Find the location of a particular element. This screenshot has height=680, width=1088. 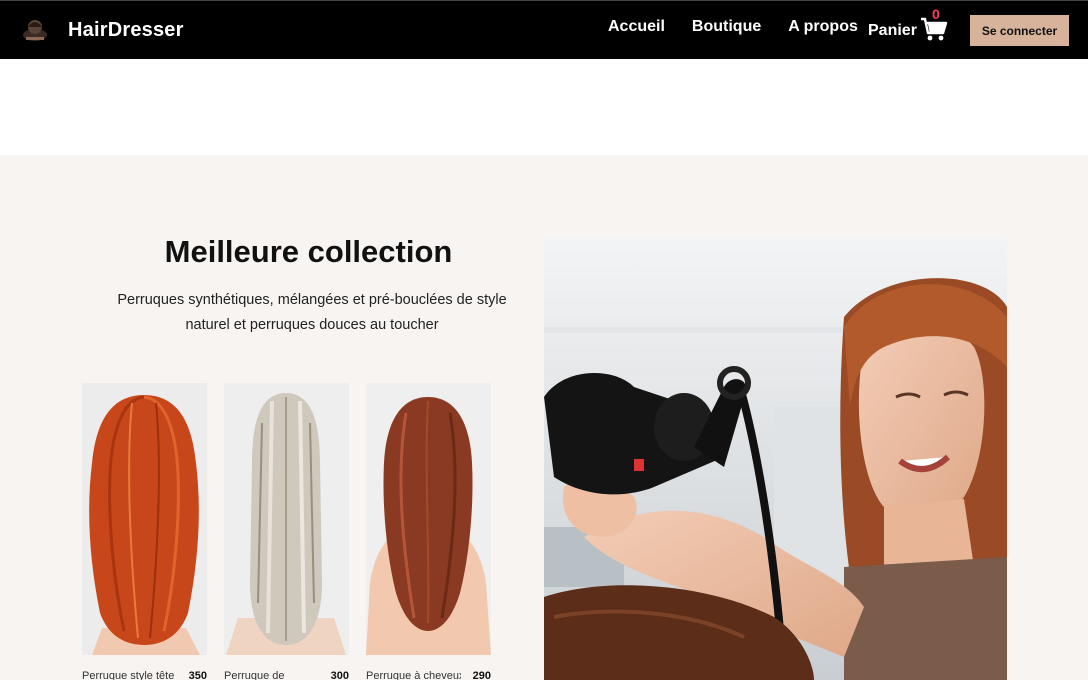

cart-label: Panier is located at coordinates (892, 30).